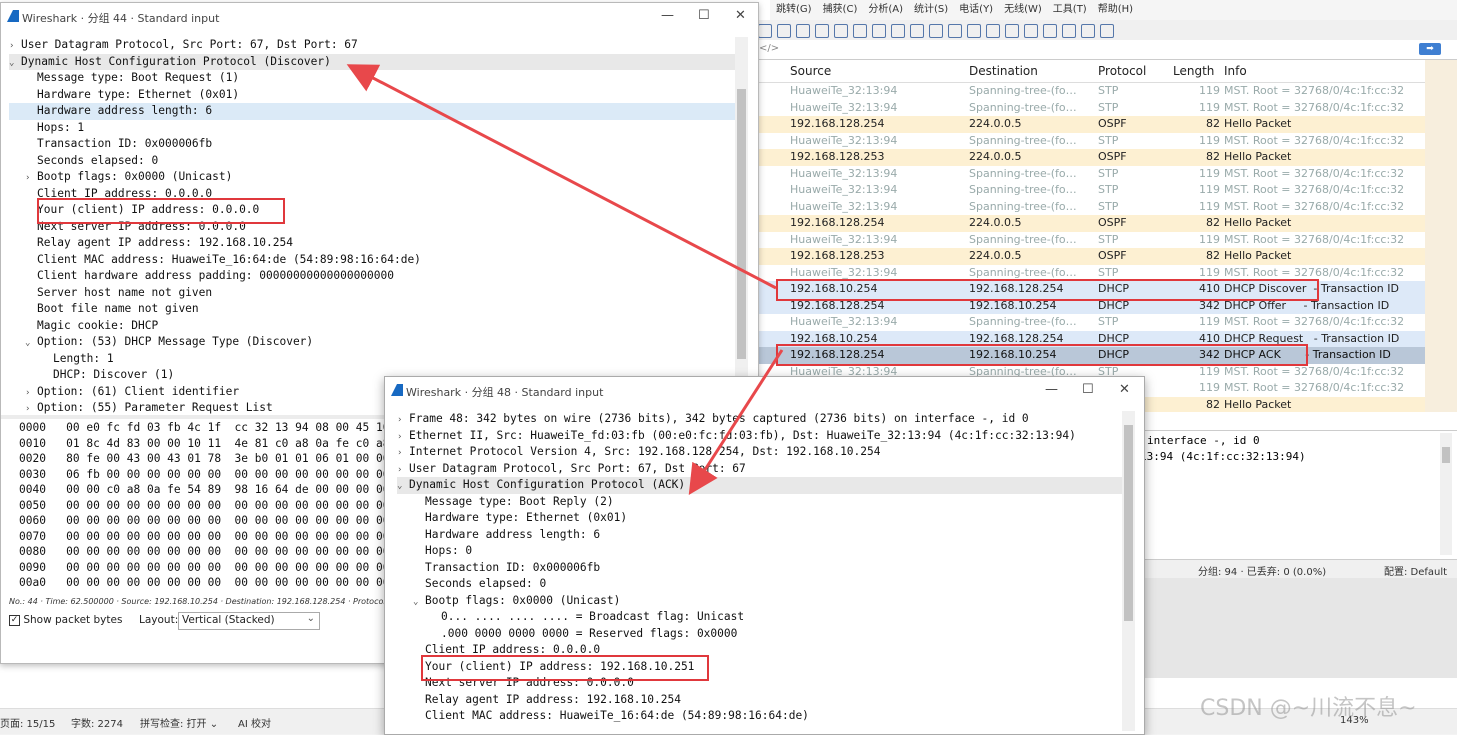 This screenshot has width=1457, height=735. Describe the element at coordinates (736, 422) in the screenshot. I see `arrow-ack` at that location.